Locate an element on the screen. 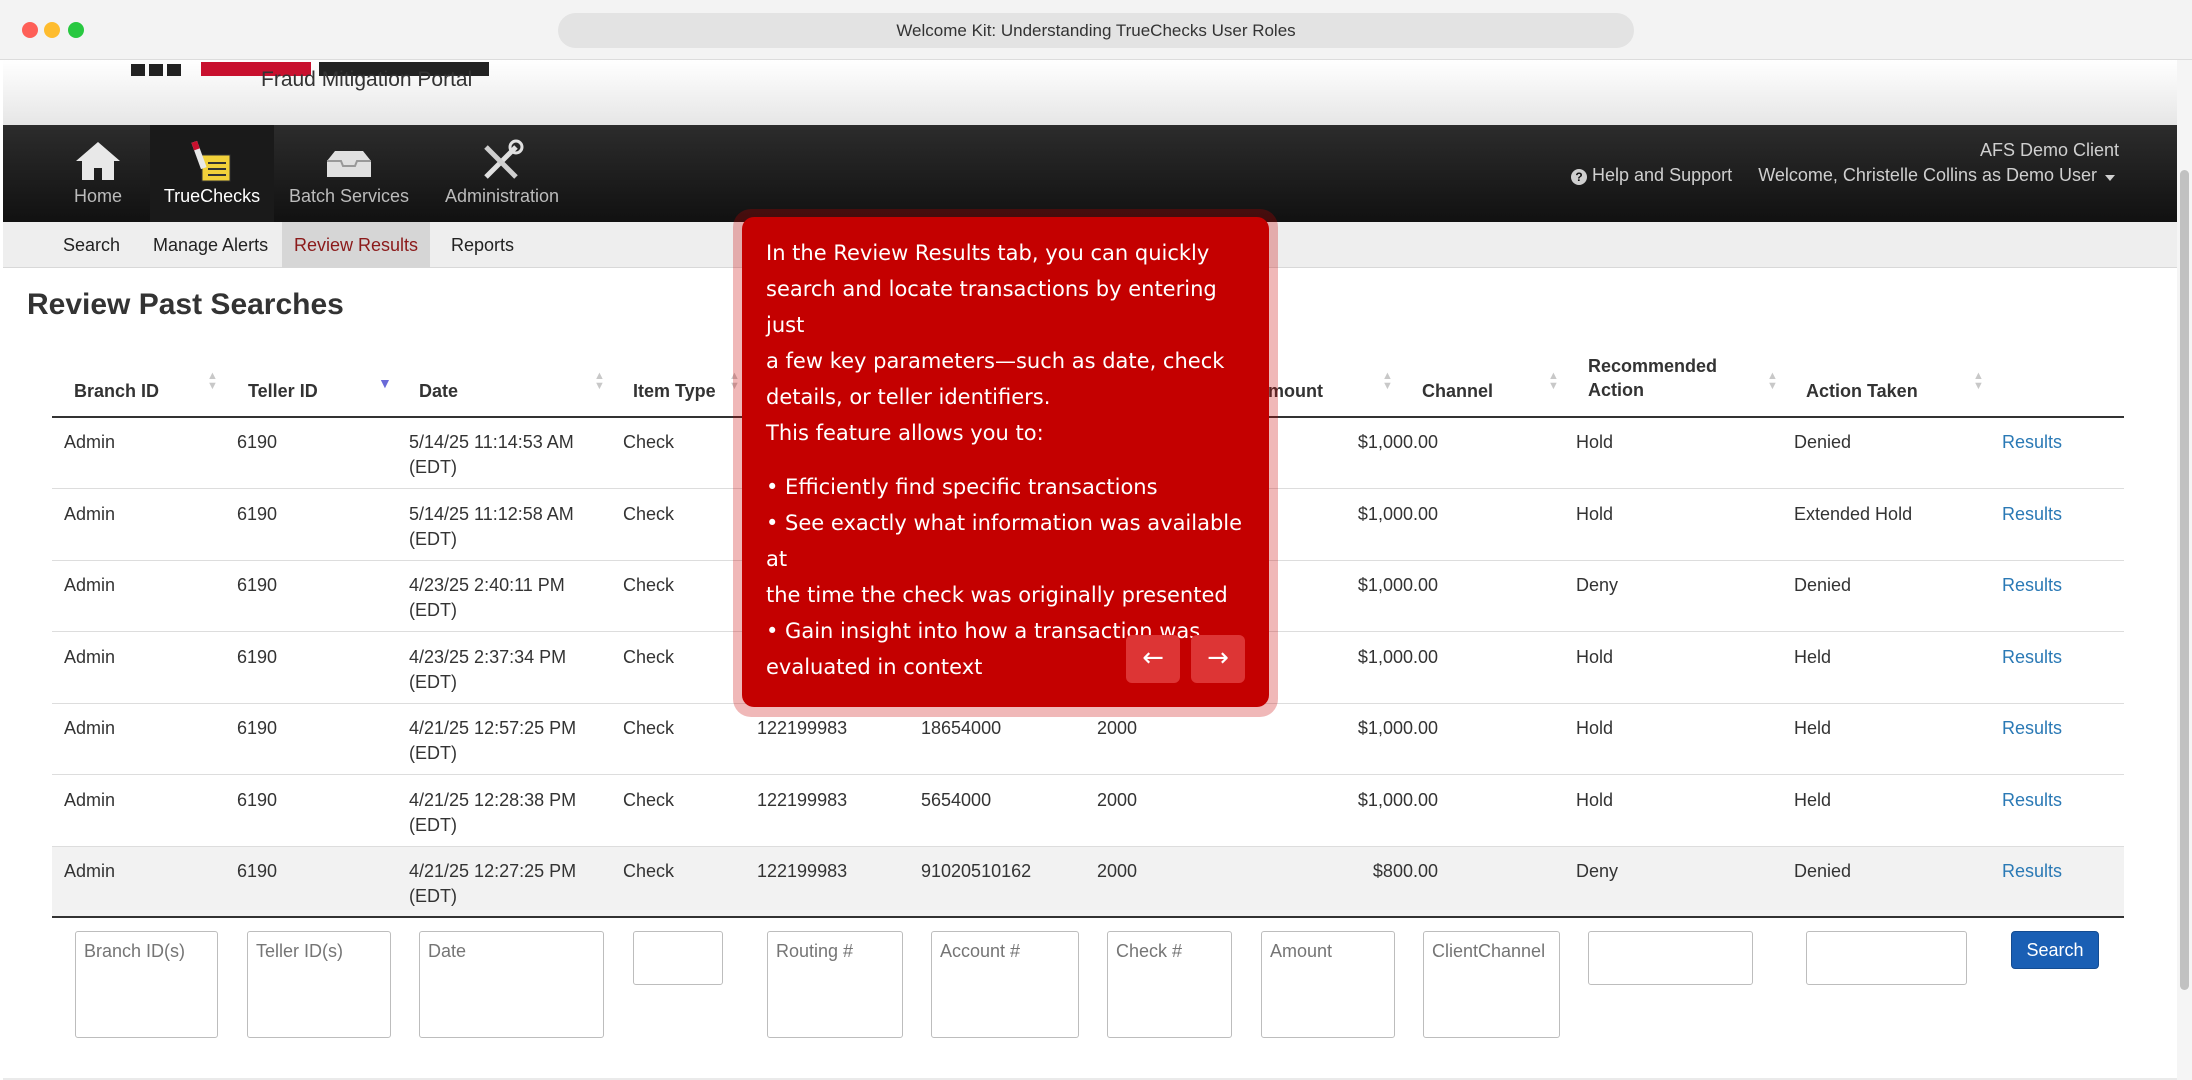 Image resolution: width=2192 pixels, height=1080 pixels. cell-amount: $800.00 is located at coordinates (1405, 871).